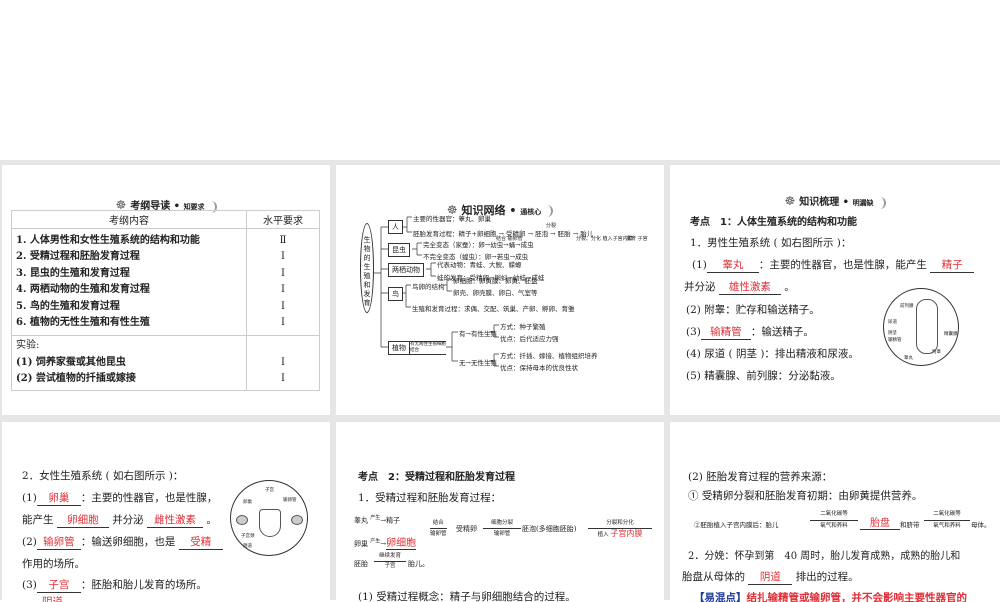 This screenshot has width=1000, height=602. I want to click on node-plant: 植物, so click(399, 348).